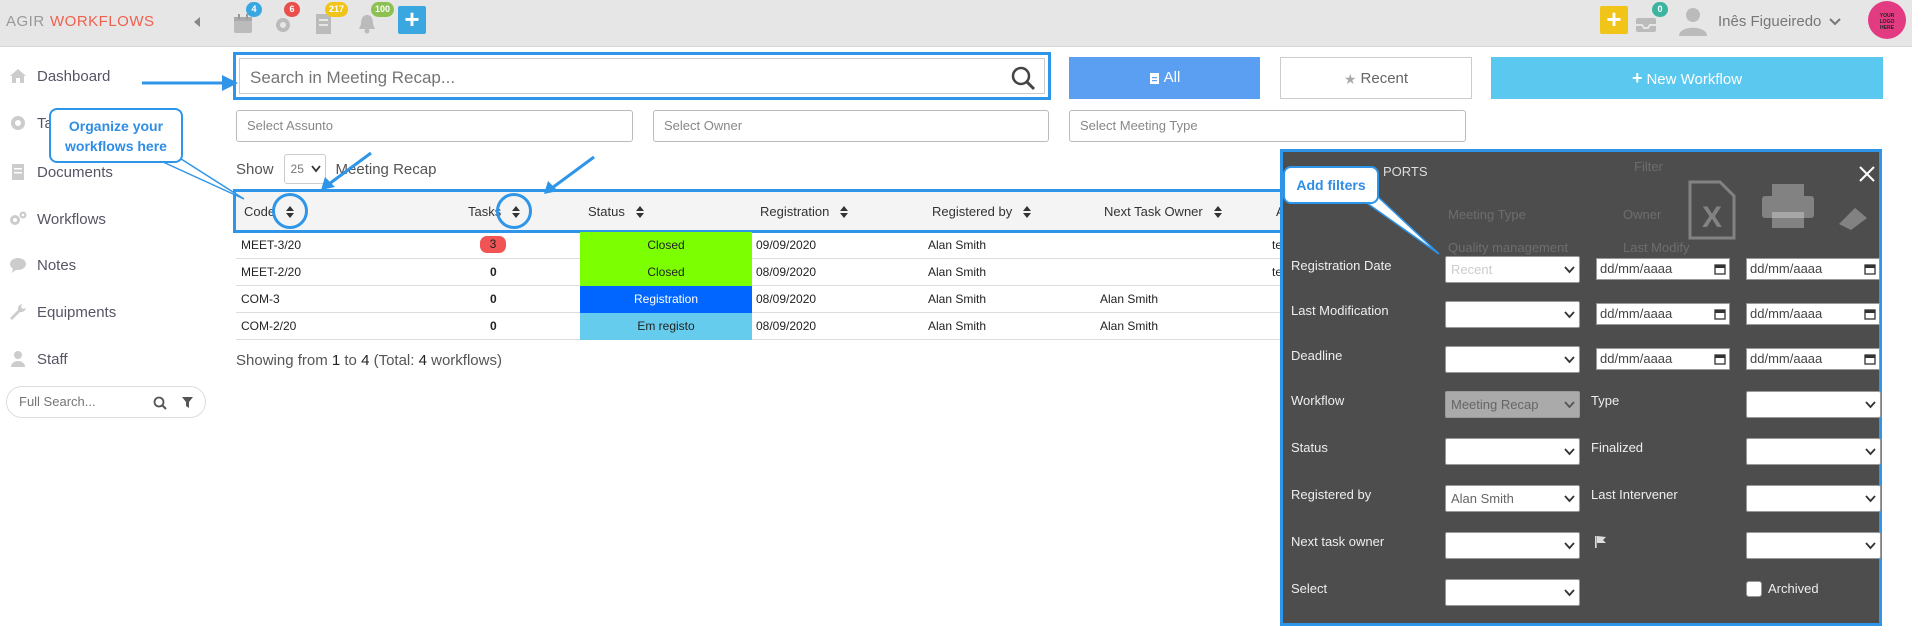 This screenshot has height=635, width=1912. What do you see at coordinates (434, 126) in the screenshot?
I see `assunto-select: Select Assunto` at bounding box center [434, 126].